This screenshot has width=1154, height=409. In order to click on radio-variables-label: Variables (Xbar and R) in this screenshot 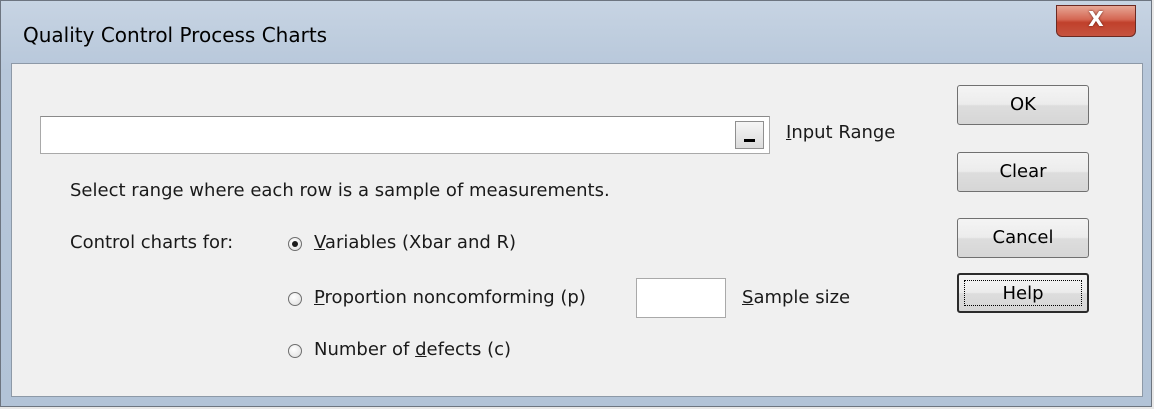, I will do `click(415, 242)`.